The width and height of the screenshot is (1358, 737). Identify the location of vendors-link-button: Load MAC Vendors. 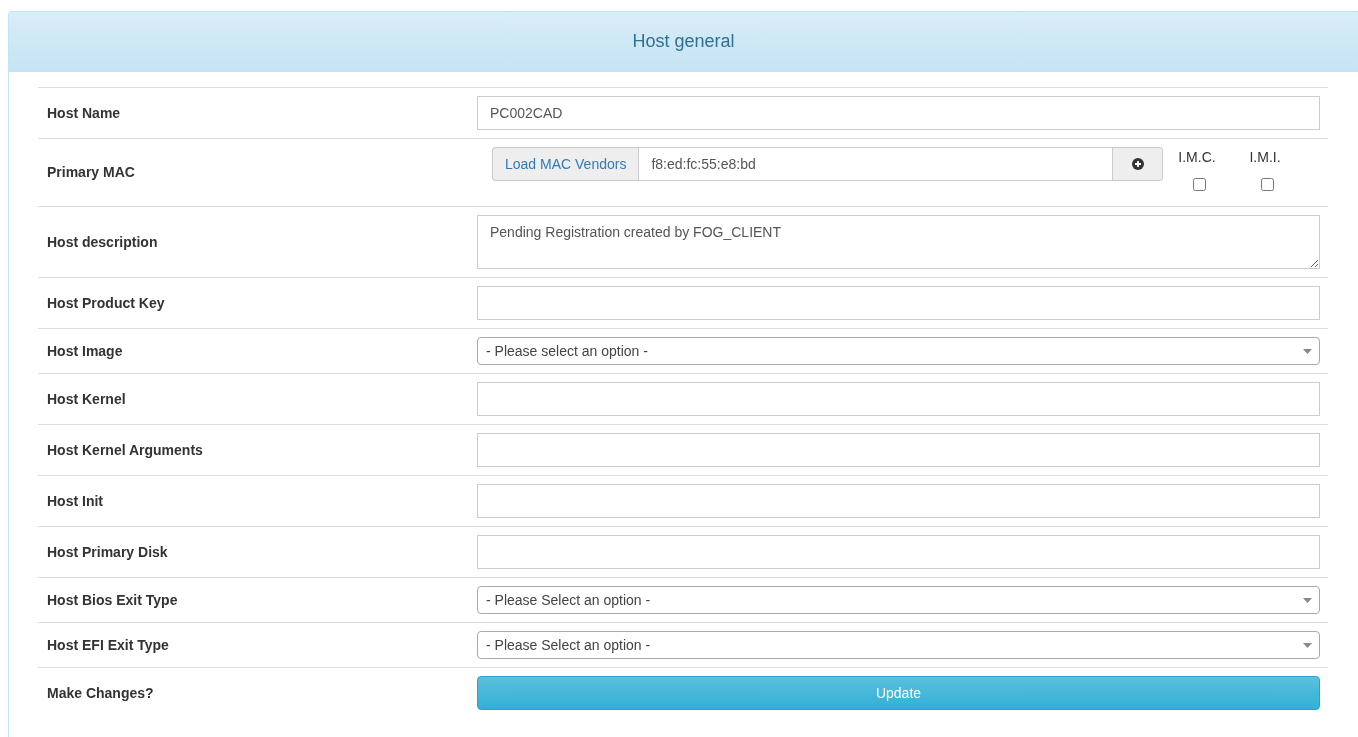
(565, 164).